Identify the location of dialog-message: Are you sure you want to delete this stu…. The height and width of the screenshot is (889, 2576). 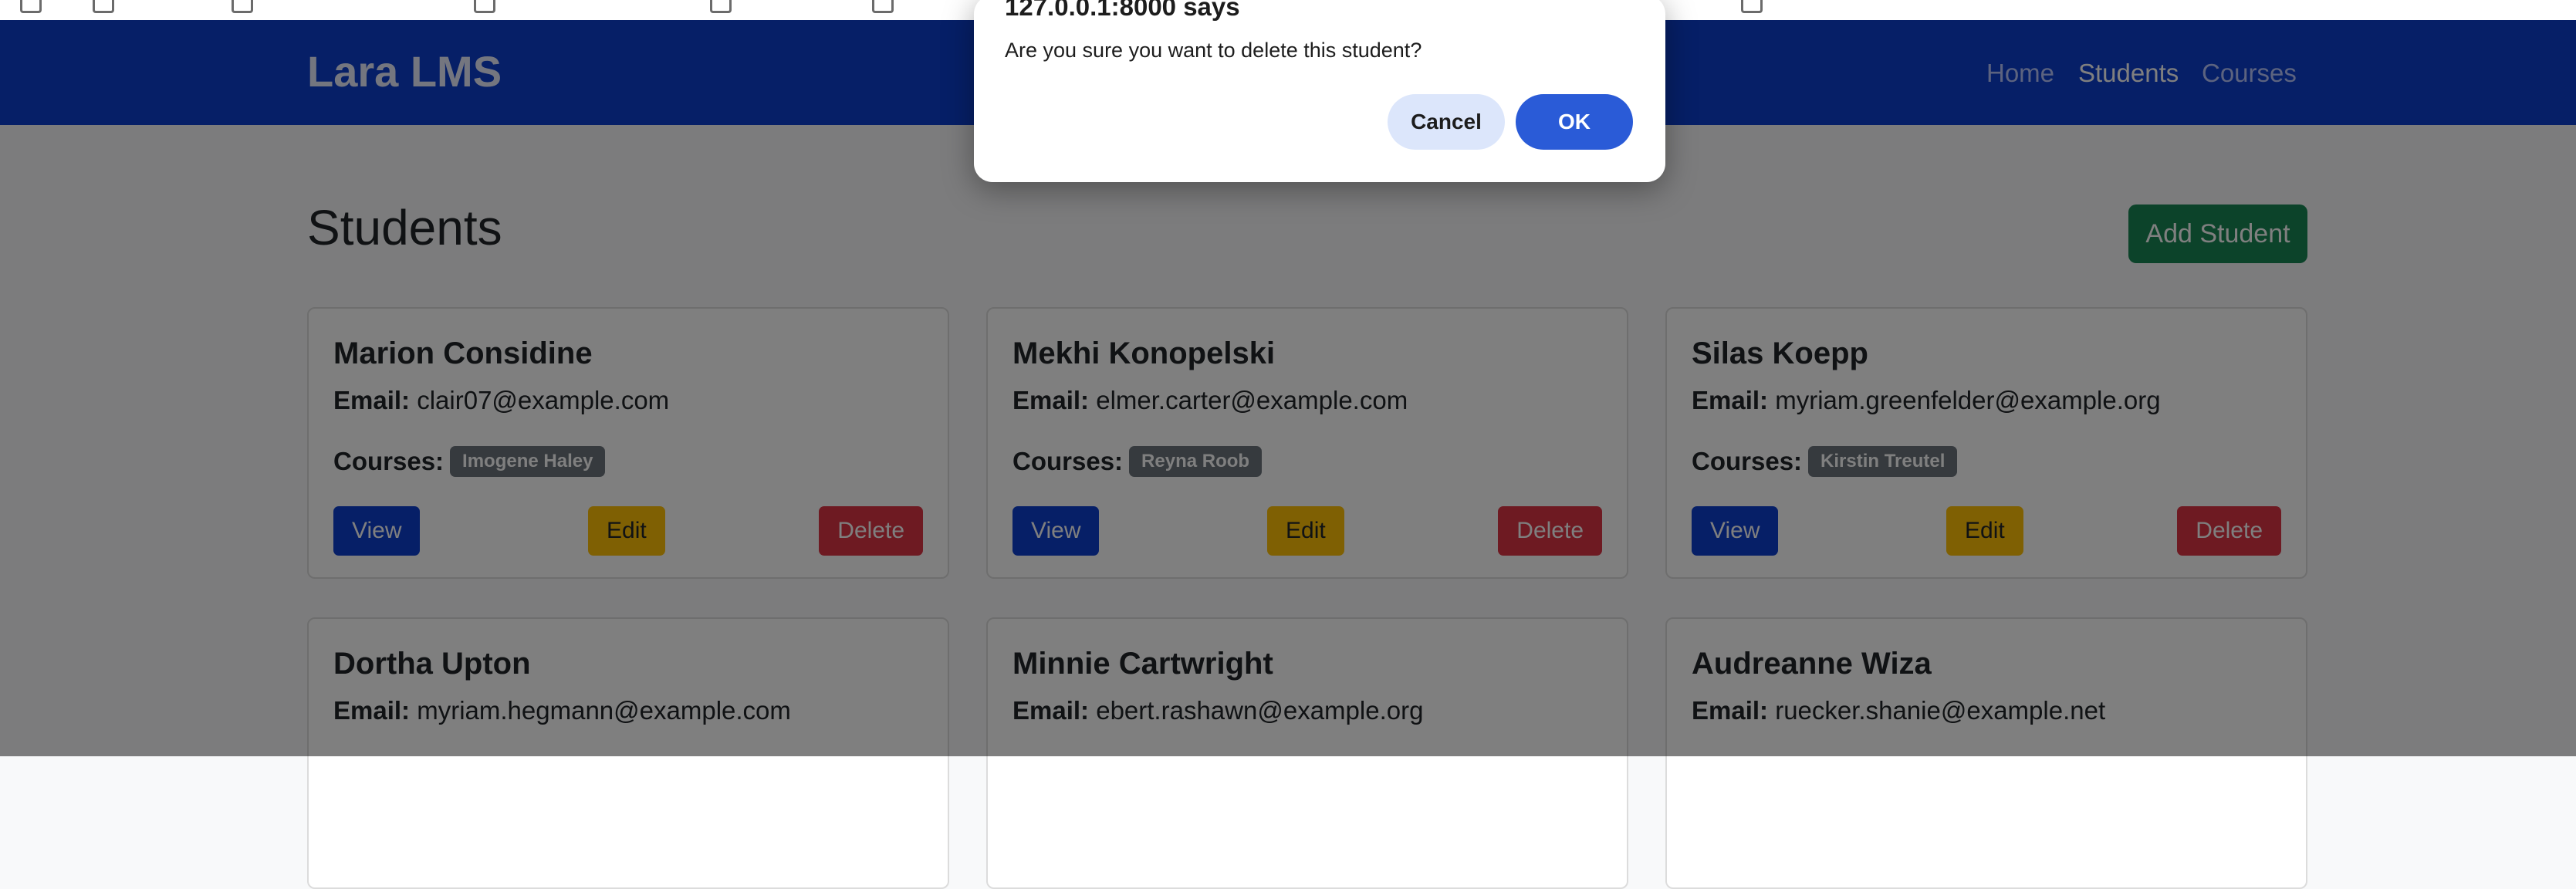
(1213, 50).